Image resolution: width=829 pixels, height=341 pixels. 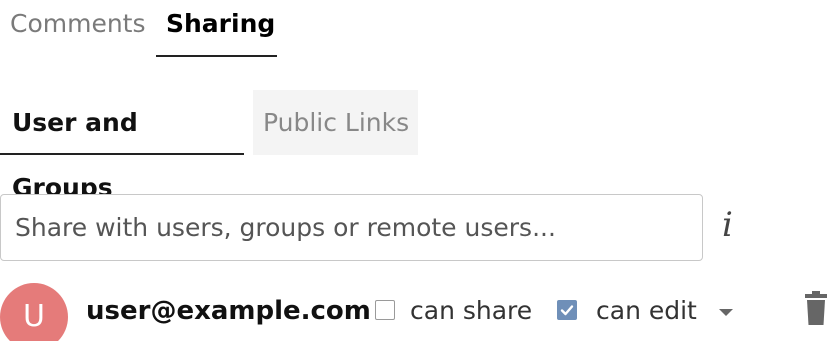 I want to click on shared-user-email: user@example.com, so click(x=228, y=311).